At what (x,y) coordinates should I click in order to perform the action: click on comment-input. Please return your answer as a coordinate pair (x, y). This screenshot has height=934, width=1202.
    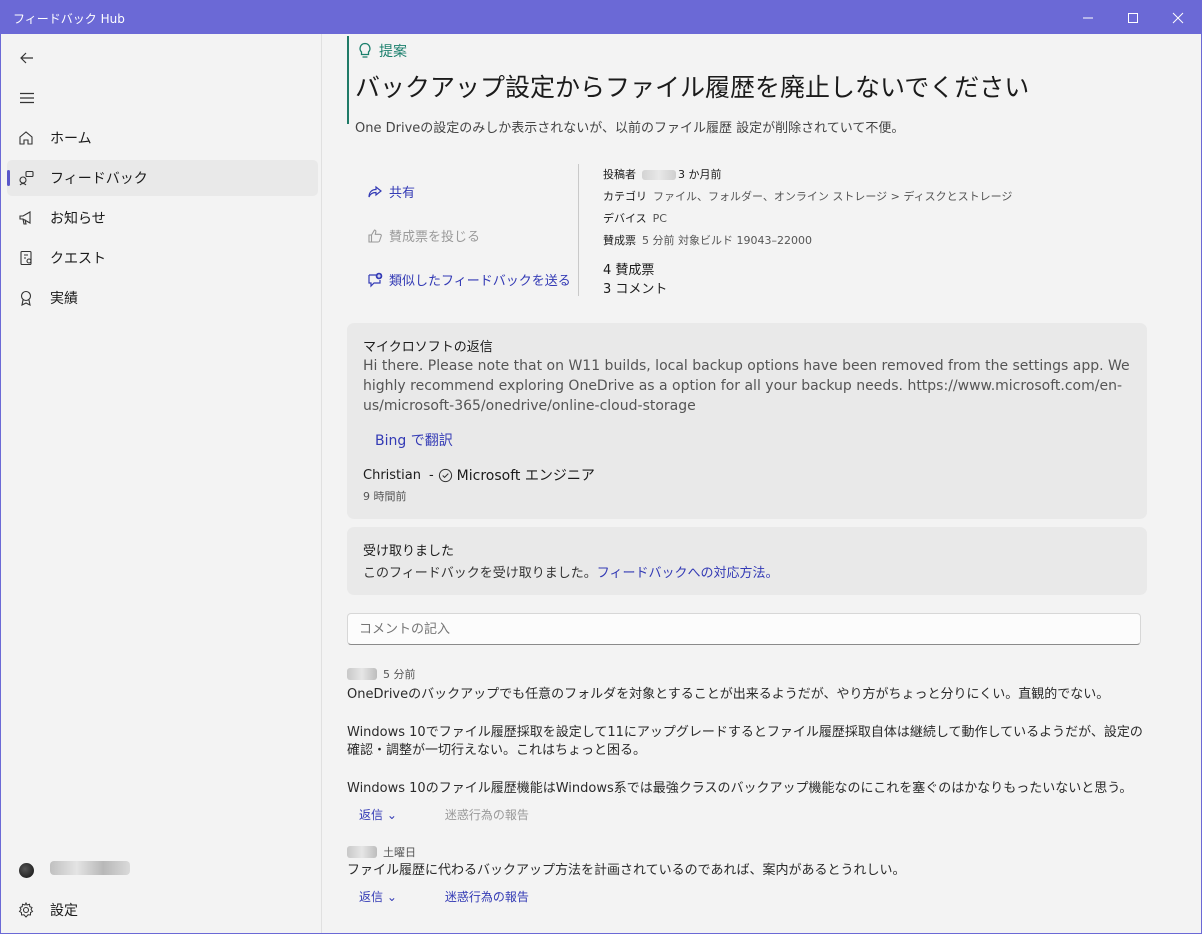
    Looking at the image, I should click on (744, 629).